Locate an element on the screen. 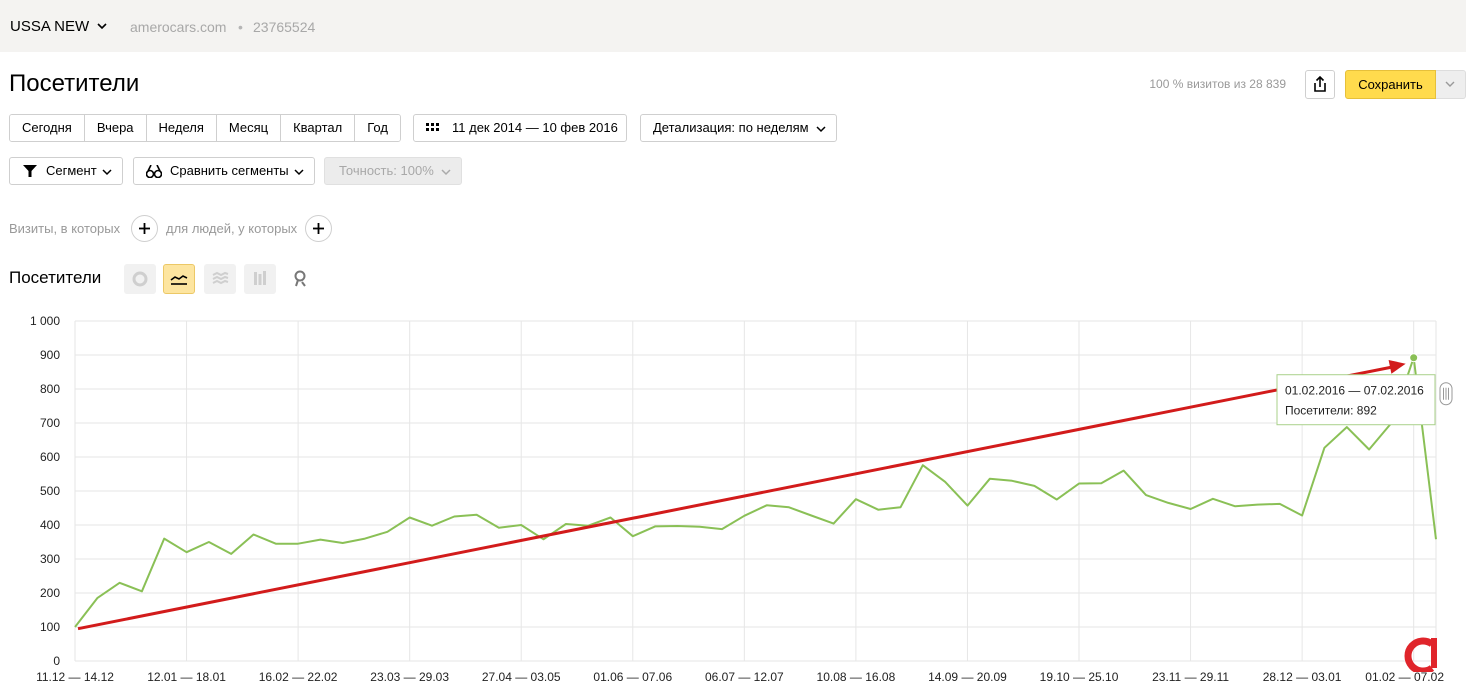  x-tick-label: 19.10 — 25.10 is located at coordinates (1079, 677).